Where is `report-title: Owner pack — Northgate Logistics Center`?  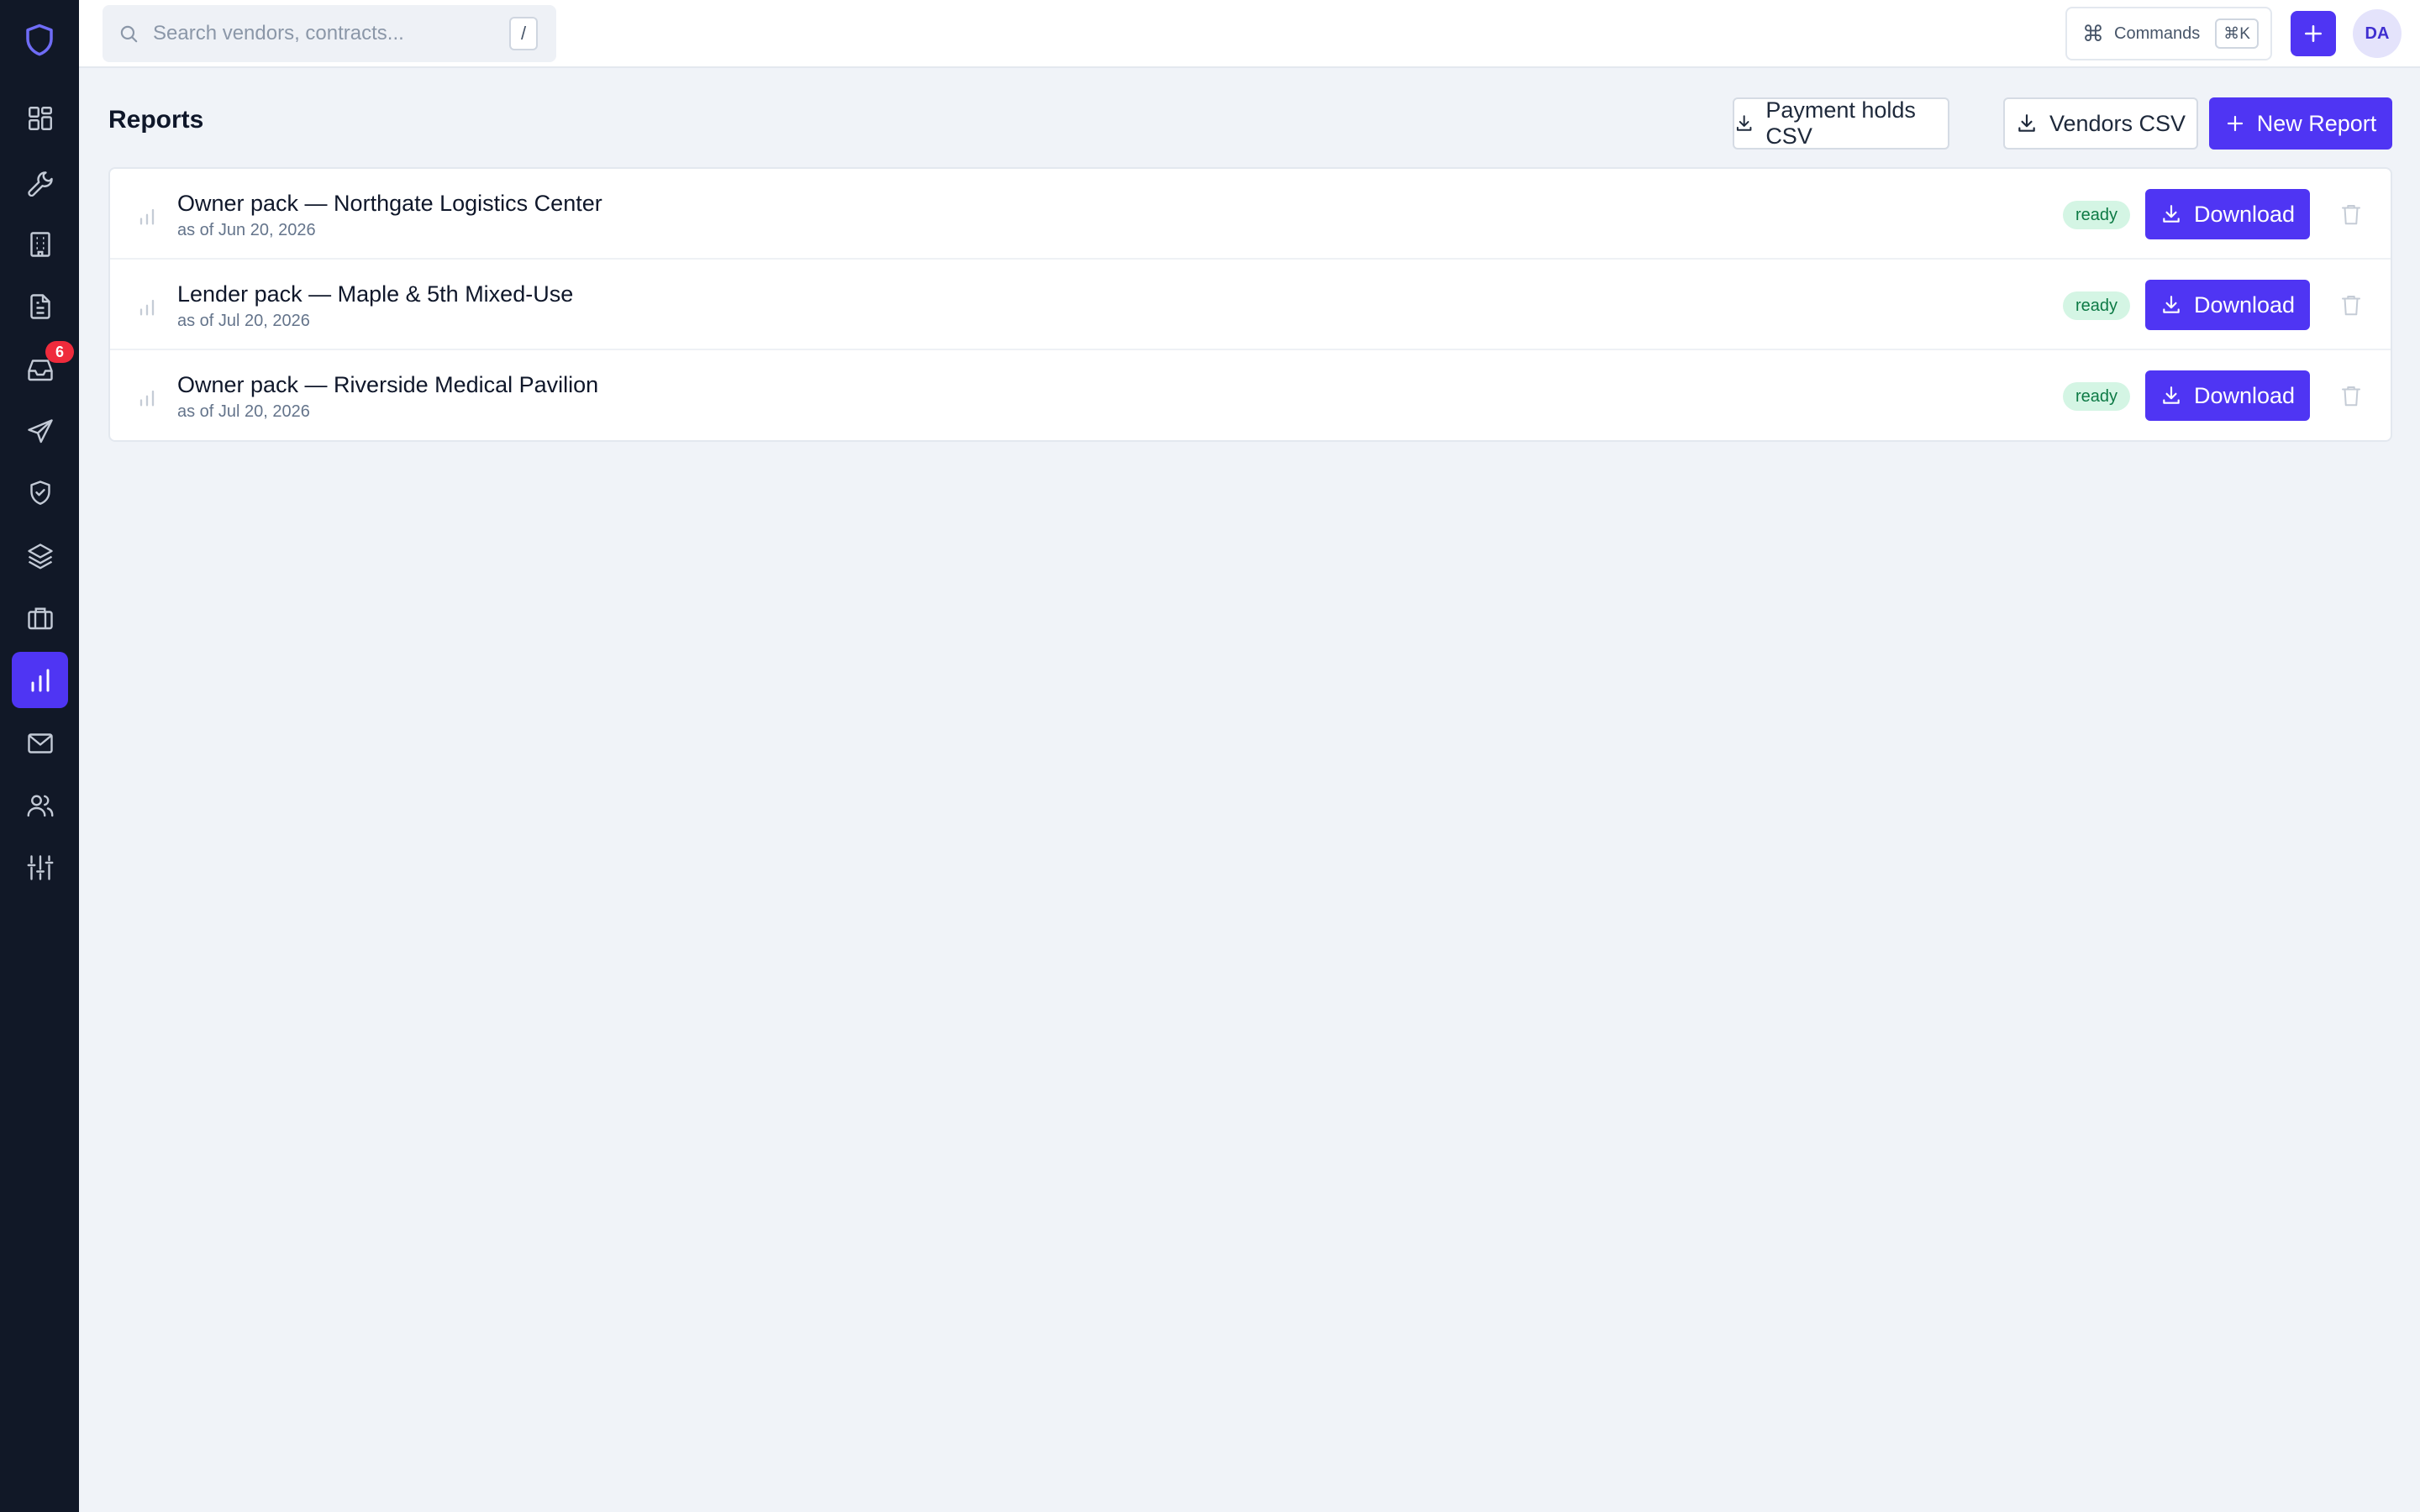
report-title: Owner pack — Northgate Logistics Center is located at coordinates (390, 203).